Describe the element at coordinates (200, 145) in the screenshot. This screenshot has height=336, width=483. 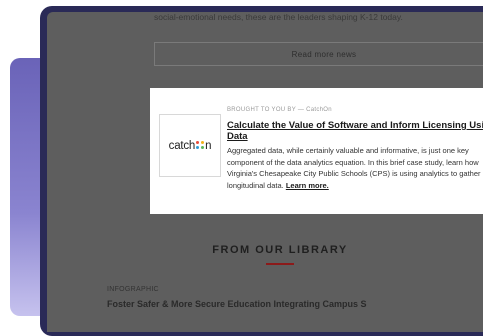
I see `logo-dots-icon` at that location.